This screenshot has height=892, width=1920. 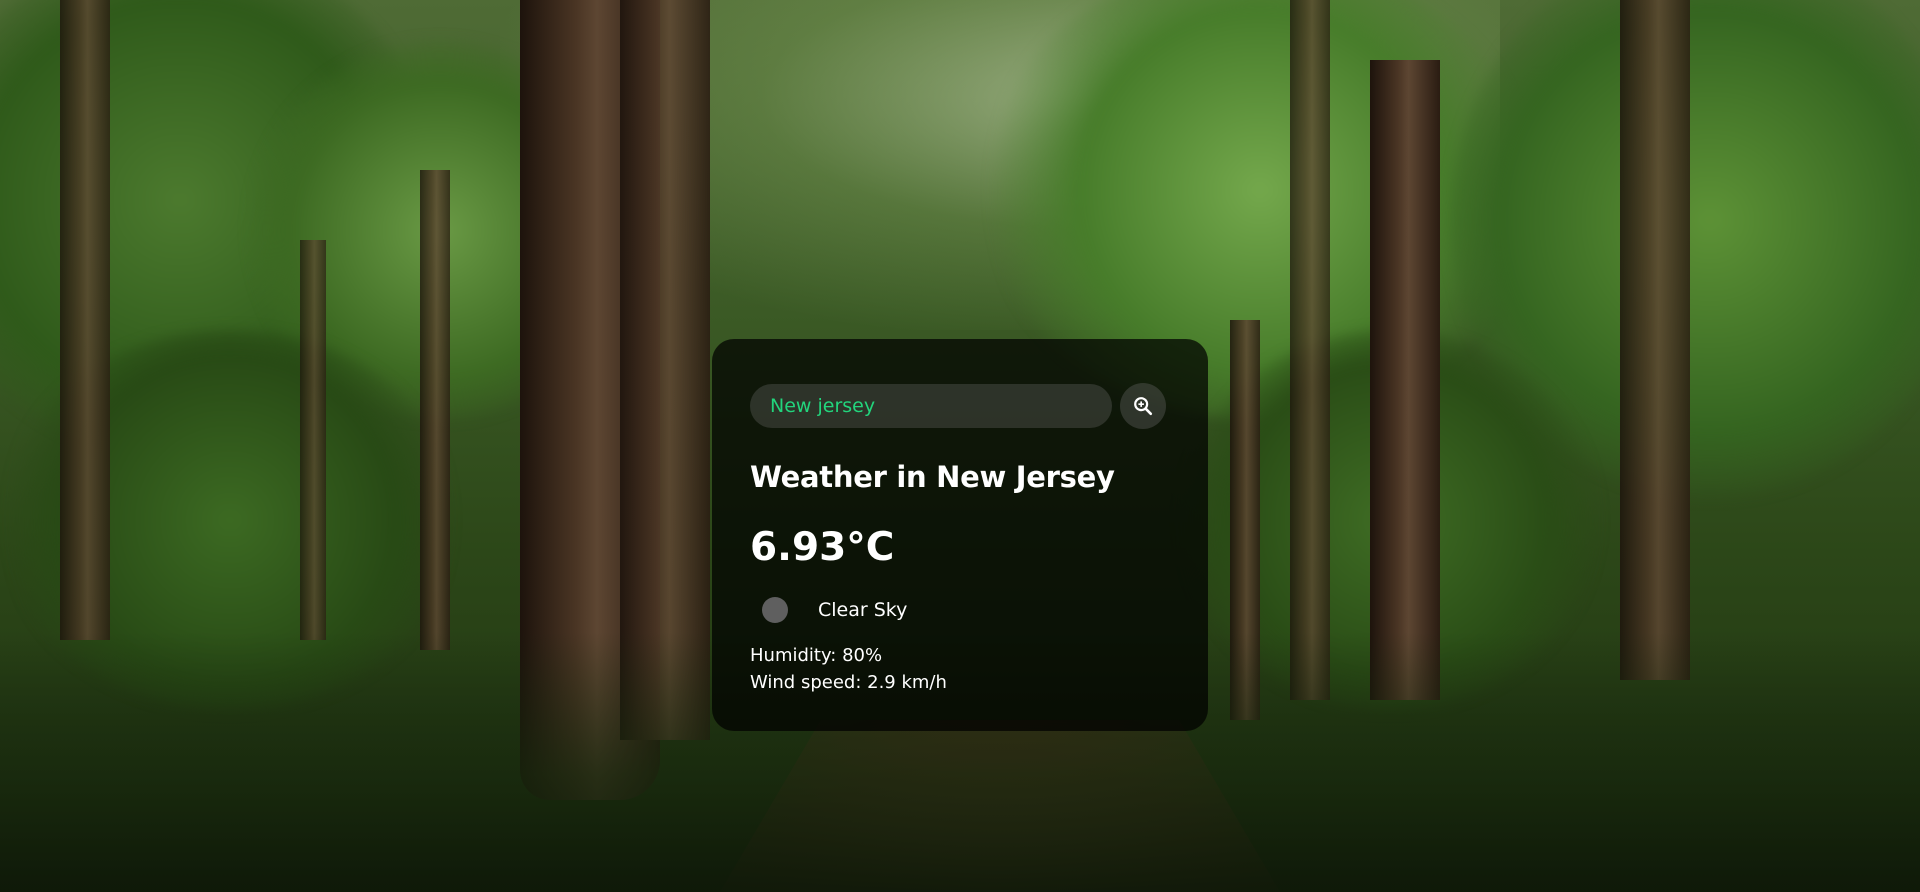 I want to click on weather-title: Weather in New Jersey, so click(x=932, y=477).